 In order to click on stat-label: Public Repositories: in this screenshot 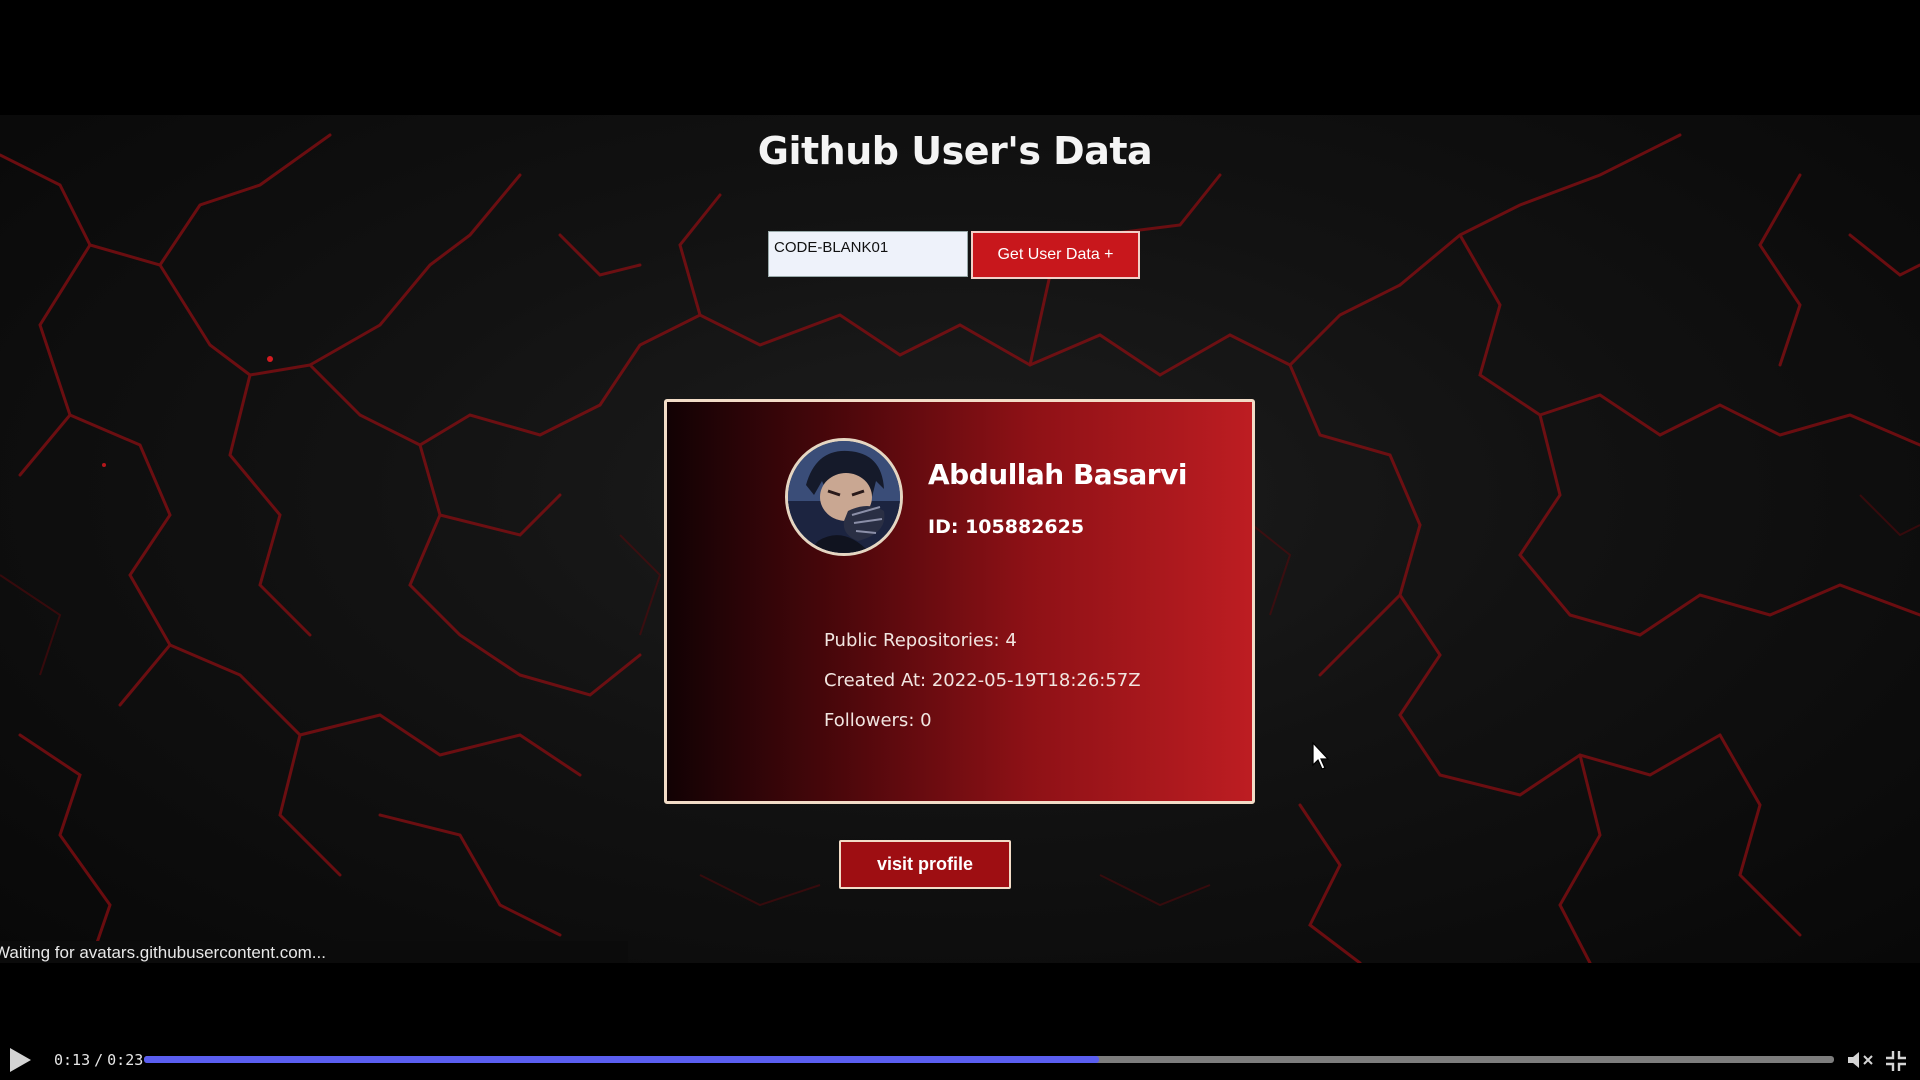, I will do `click(912, 640)`.